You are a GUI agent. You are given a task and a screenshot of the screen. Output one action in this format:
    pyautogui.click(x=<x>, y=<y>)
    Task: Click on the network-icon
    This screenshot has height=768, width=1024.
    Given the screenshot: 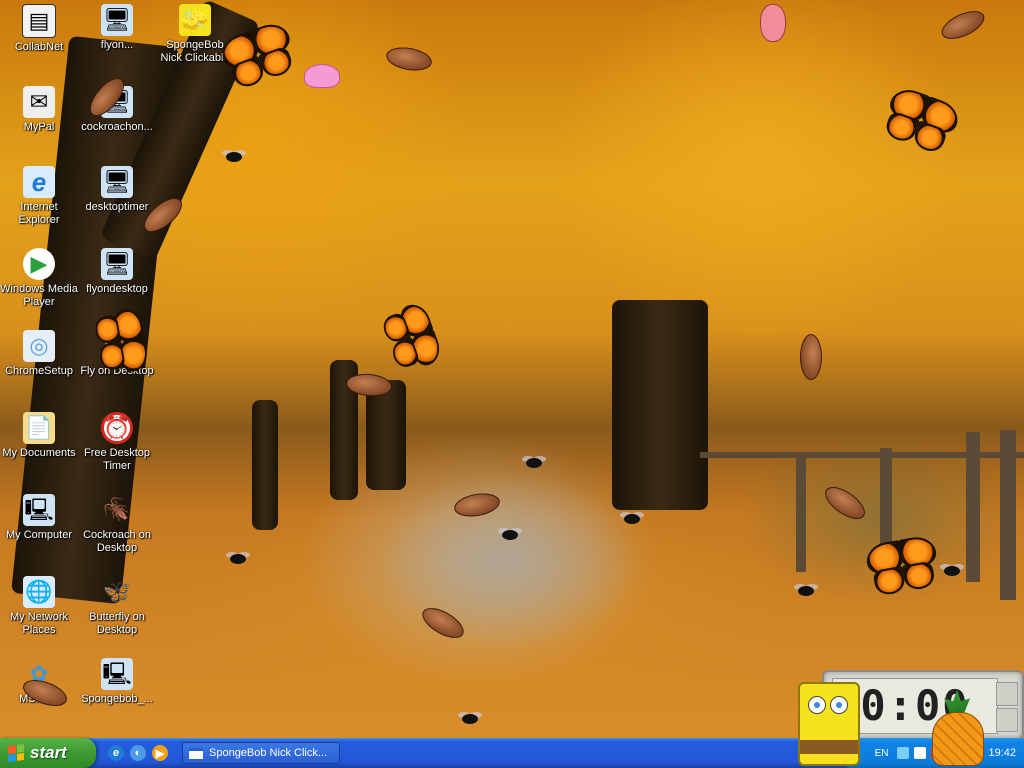 What is the action you would take?
    pyautogui.click(x=903, y=753)
    